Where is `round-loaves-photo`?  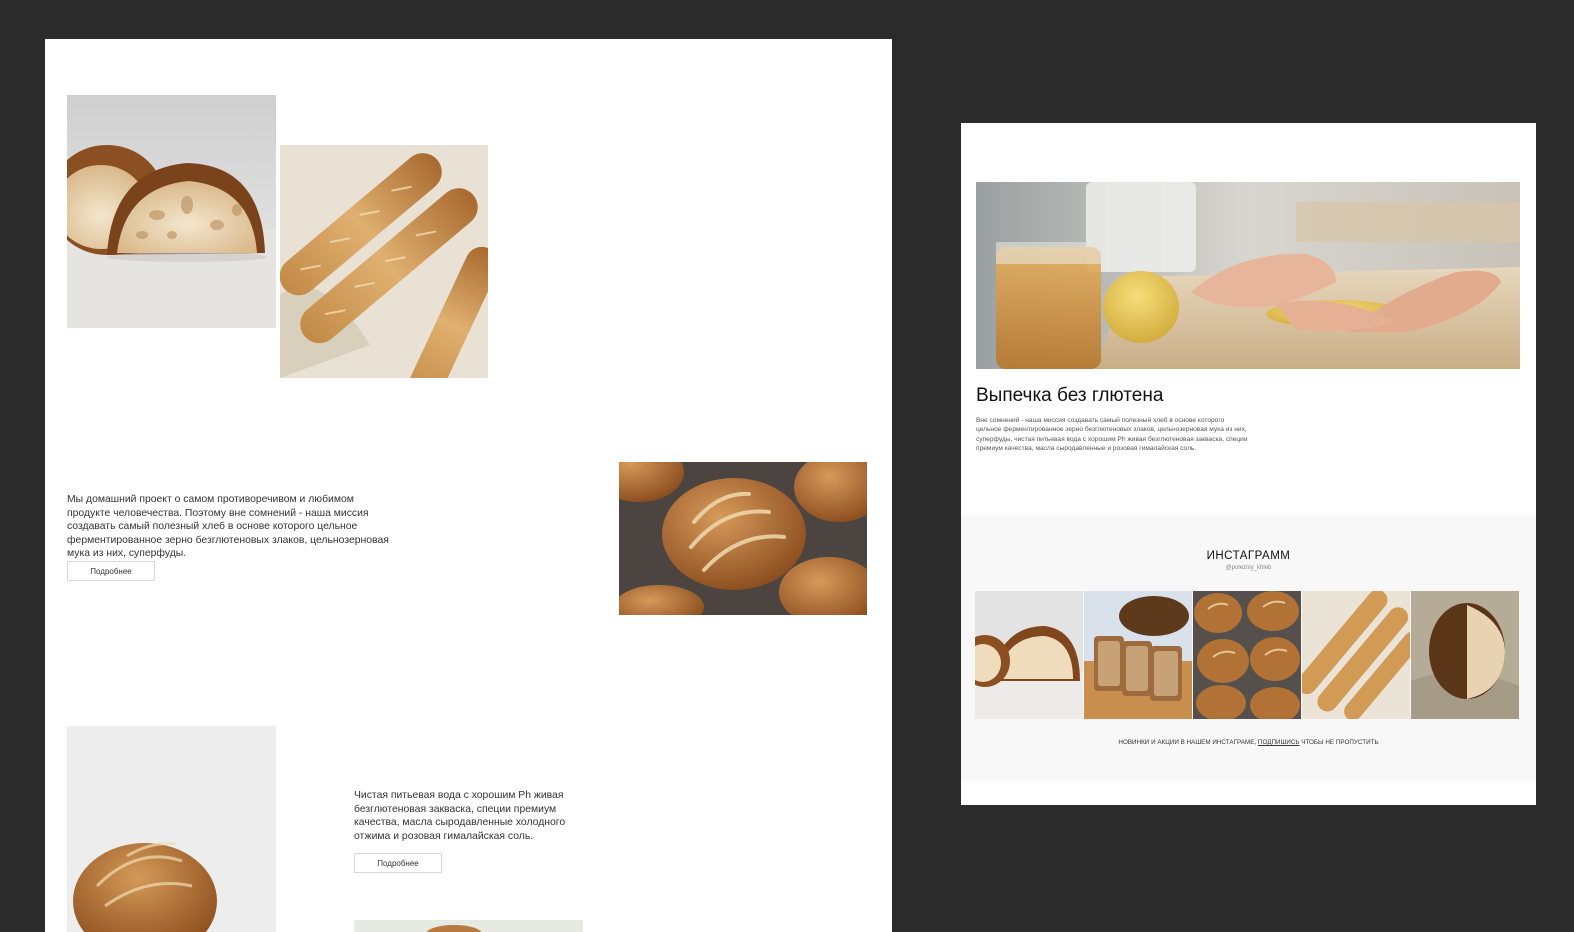
round-loaves-photo is located at coordinates (743, 538).